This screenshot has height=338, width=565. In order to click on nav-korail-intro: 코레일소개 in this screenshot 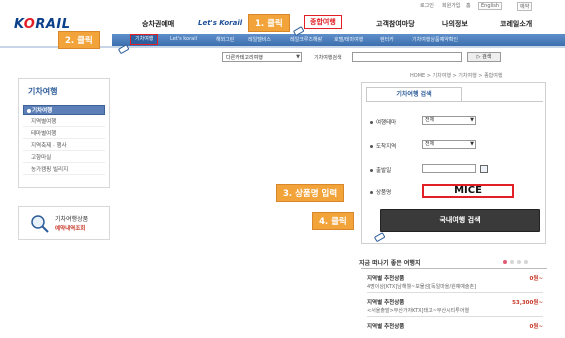, I will do `click(516, 24)`.